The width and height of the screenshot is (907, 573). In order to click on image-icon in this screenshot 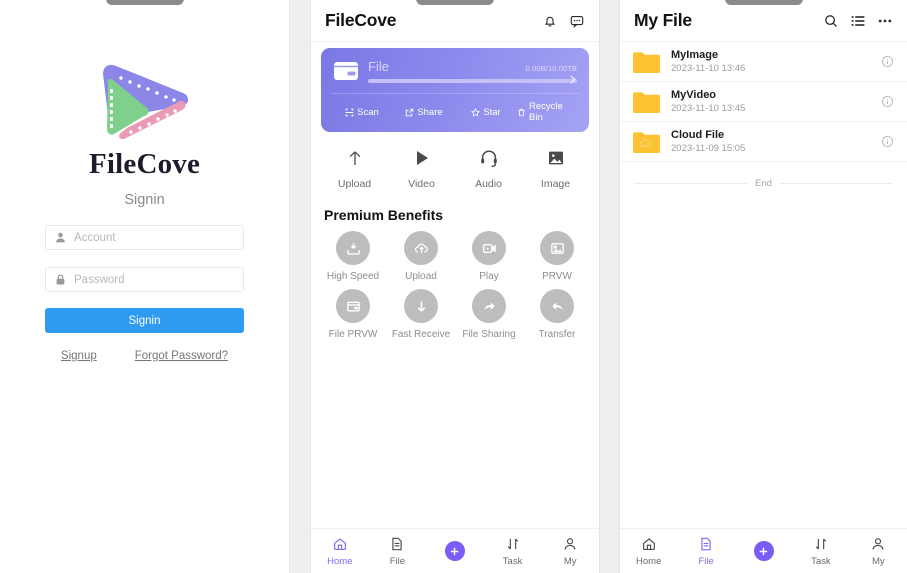, I will do `click(555, 158)`.